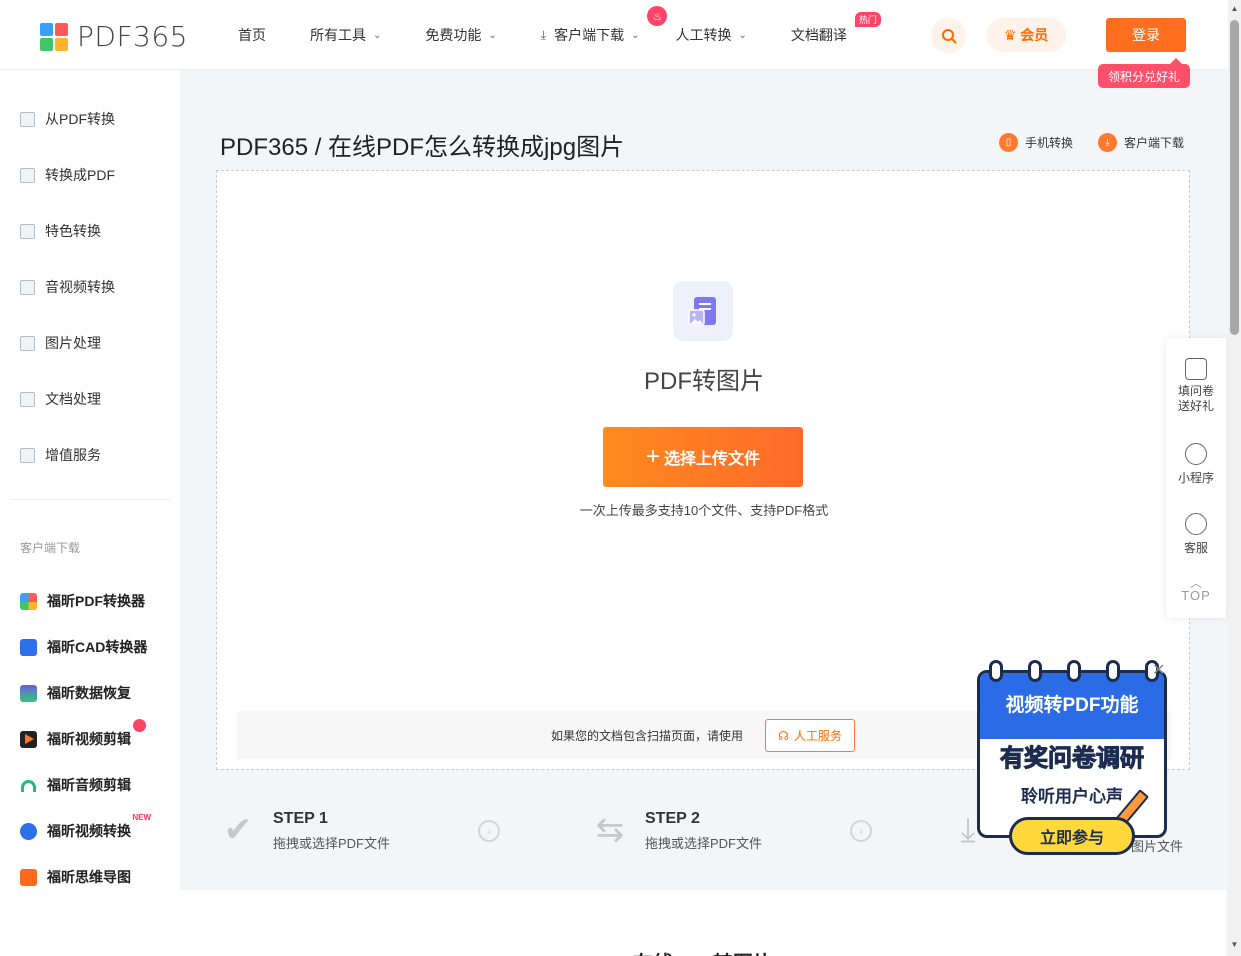 This screenshot has width=1241, height=956. Describe the element at coordinates (67, 119) in the screenshot. I see `sidebar-item-from-pdf: 从PDF转换` at that location.